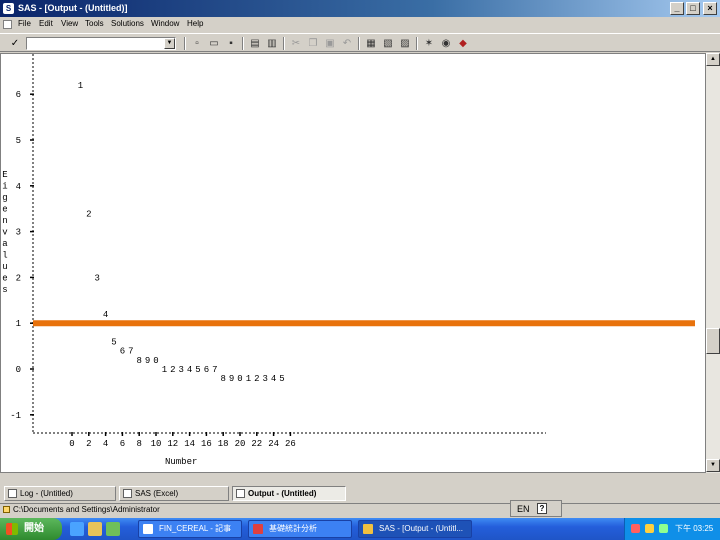  I want to click on desktop-icon, so click(113, 529).